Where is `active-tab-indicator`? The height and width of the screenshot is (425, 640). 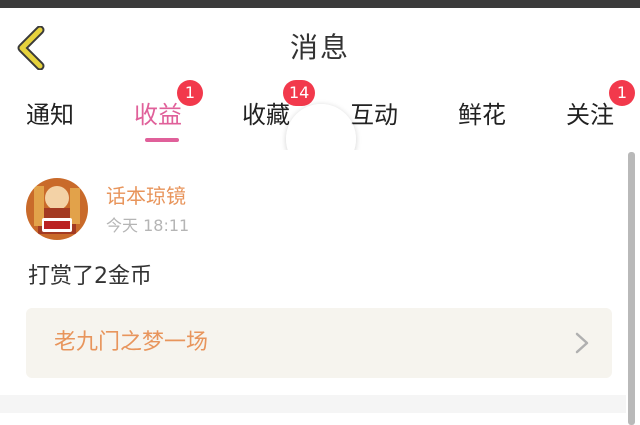 active-tab-indicator is located at coordinates (162, 140).